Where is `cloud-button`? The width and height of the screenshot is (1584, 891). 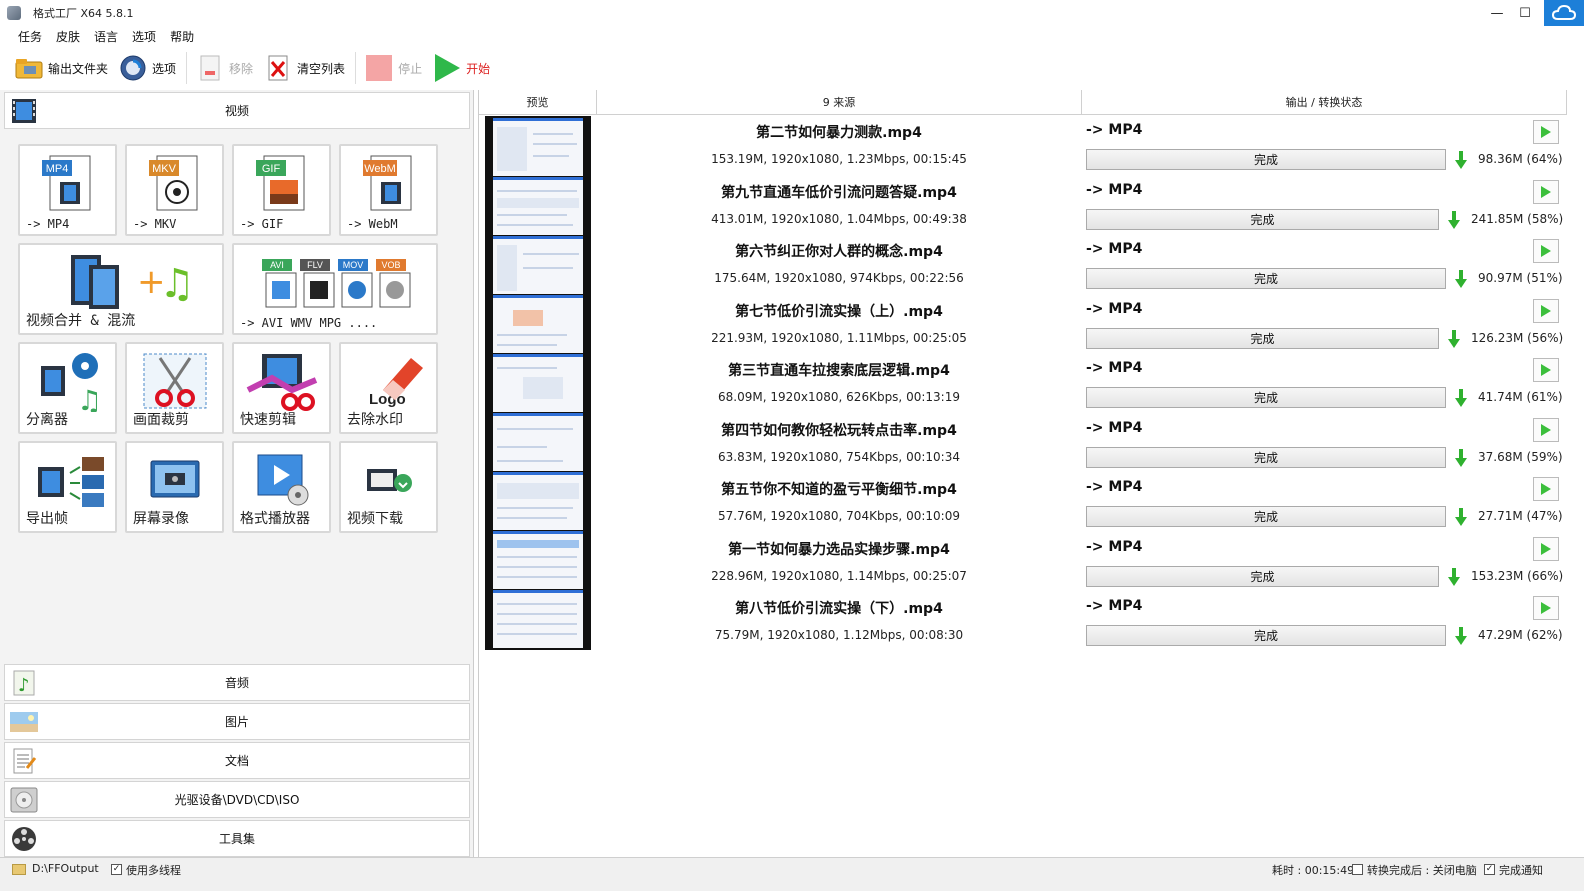
cloud-button is located at coordinates (1564, 13).